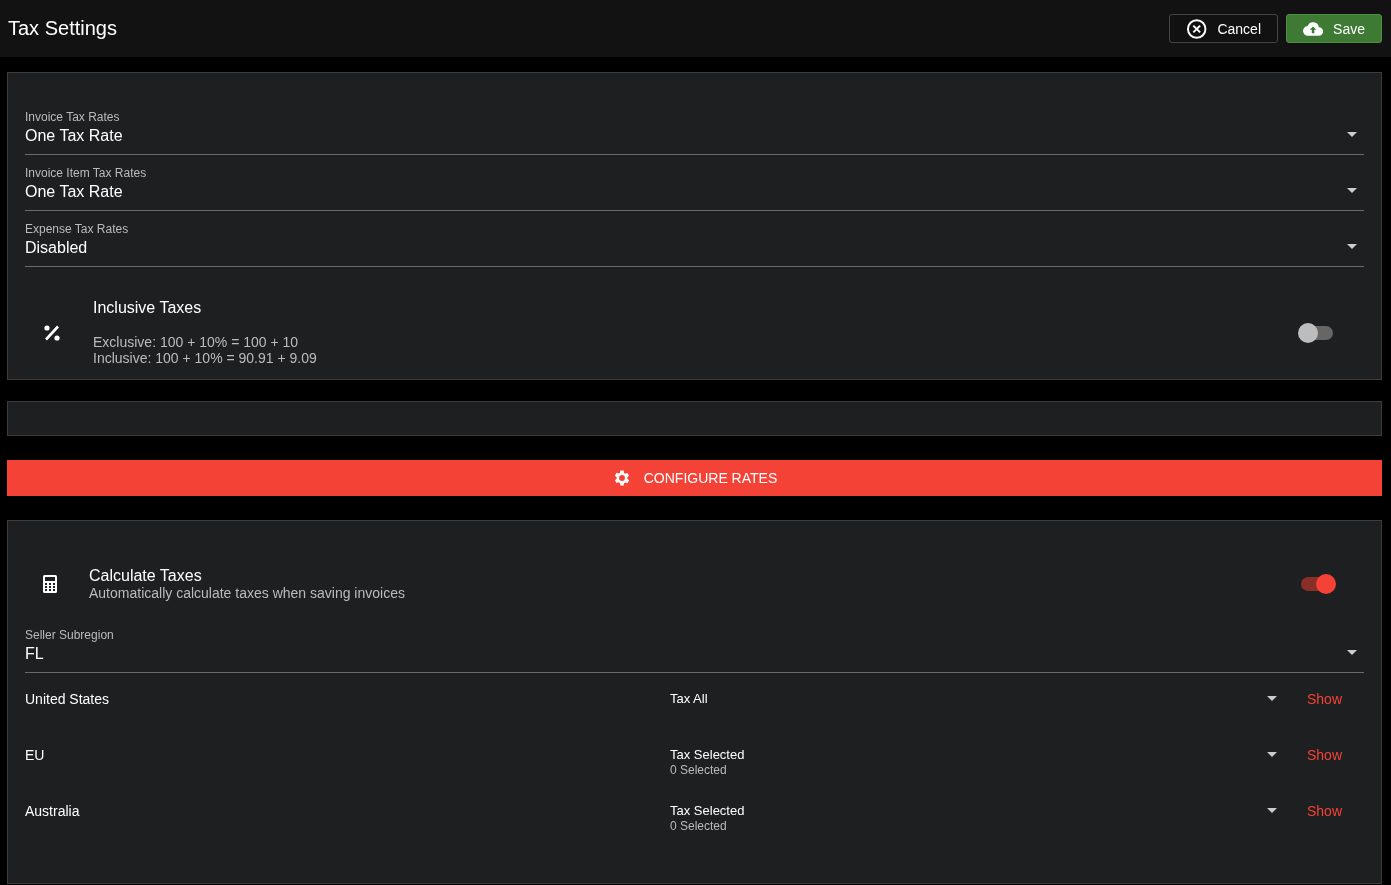  What do you see at coordinates (52, 332) in the screenshot?
I see `percent-icon` at bounding box center [52, 332].